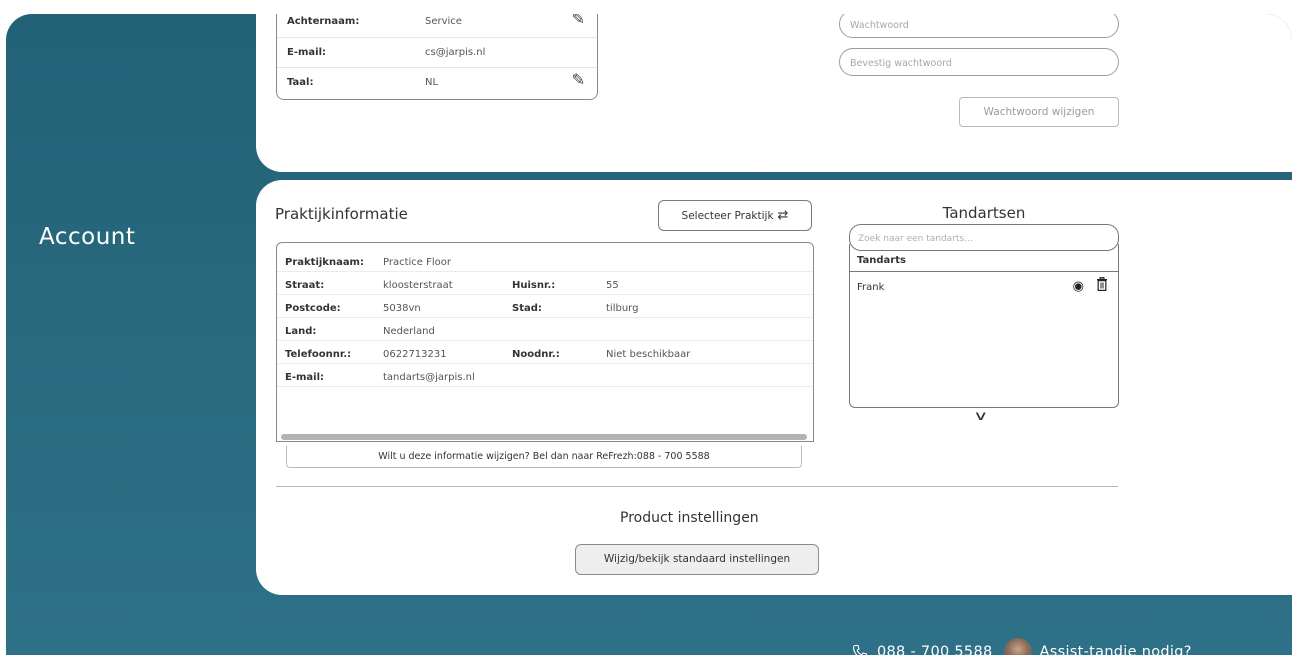 The height and width of the screenshot is (655, 1296). I want to click on eye-icon: ◉, so click(1078, 286).